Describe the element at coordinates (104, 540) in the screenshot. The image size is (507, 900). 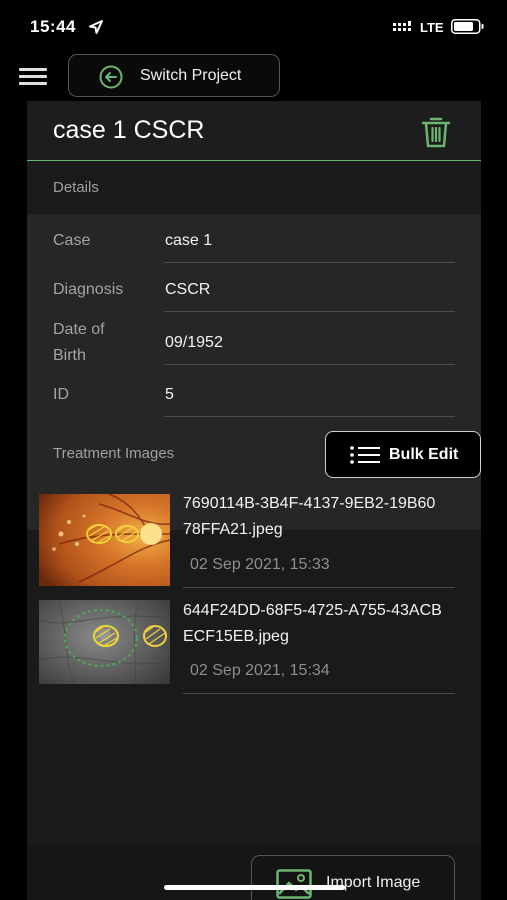
I see `fundus-thumbnail` at that location.